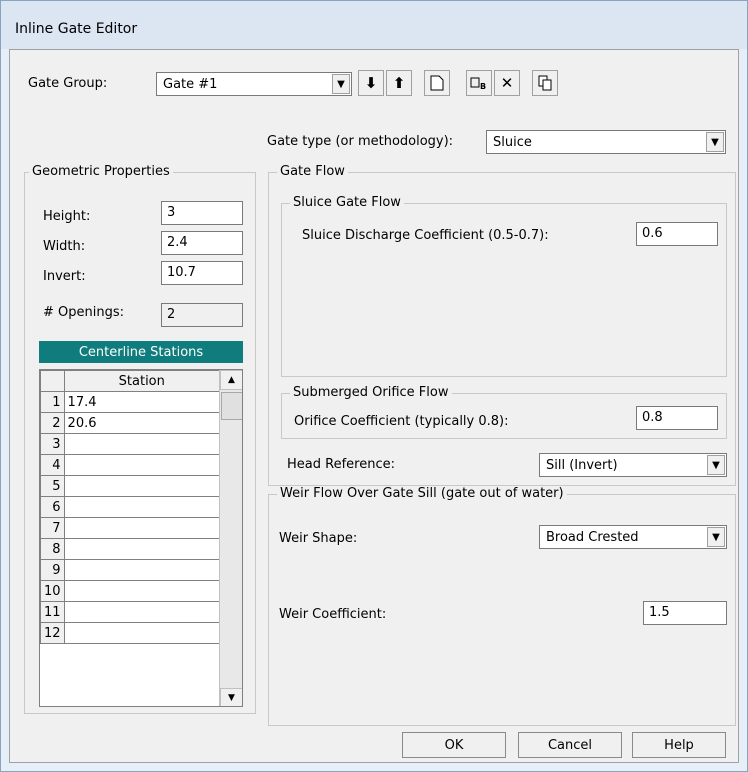 Image resolution: width=748 pixels, height=772 pixels. I want to click on copy-gate-button, so click(545, 83).